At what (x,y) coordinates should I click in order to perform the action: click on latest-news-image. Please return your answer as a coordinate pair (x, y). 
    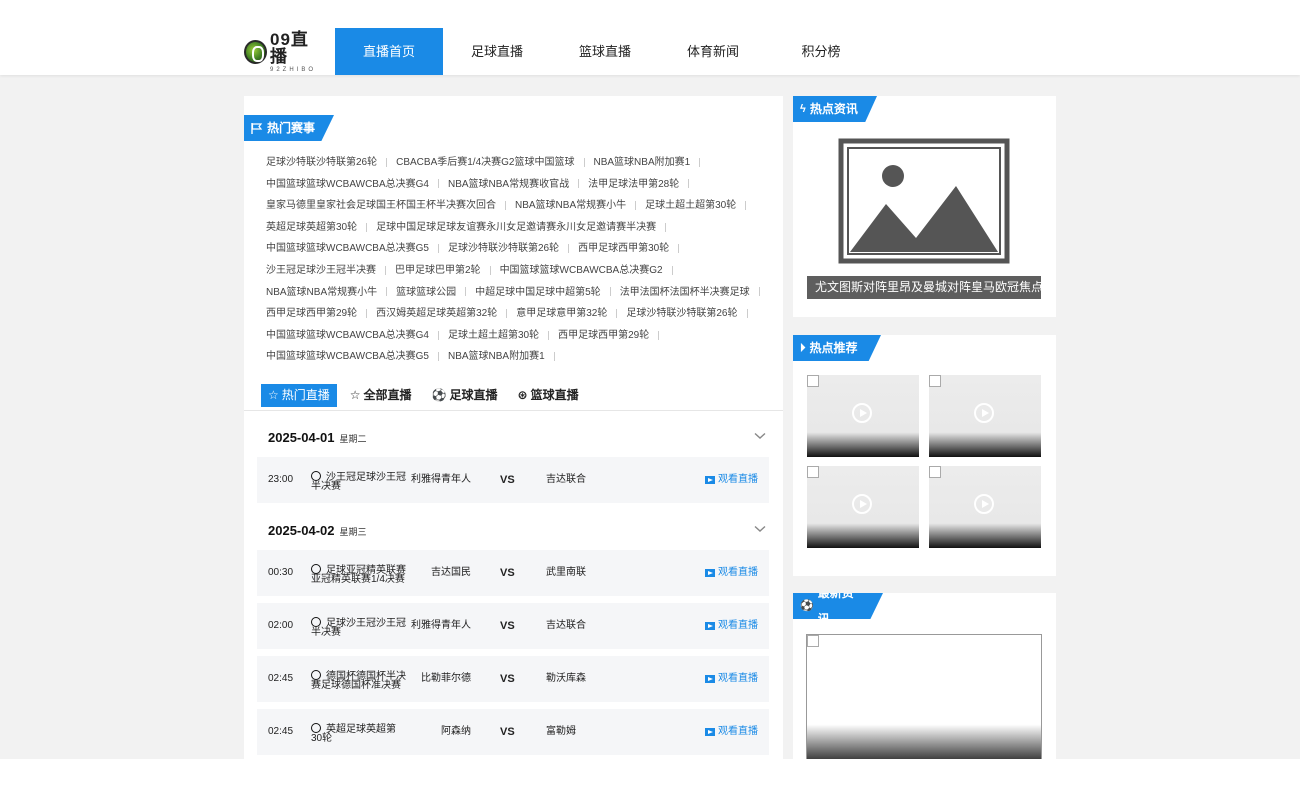
    Looking at the image, I should click on (924, 699).